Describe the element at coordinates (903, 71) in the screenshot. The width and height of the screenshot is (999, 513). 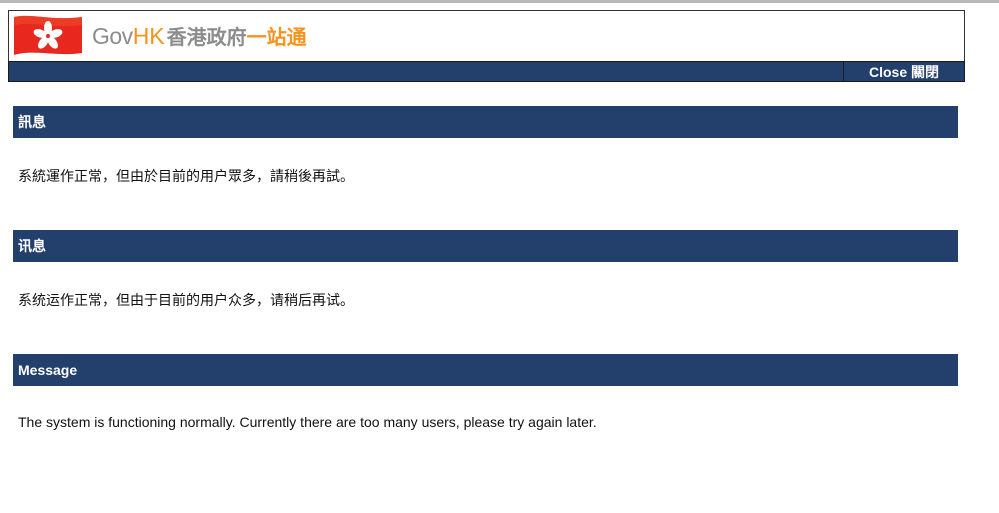
I see `close-button: Close 關閉` at that location.